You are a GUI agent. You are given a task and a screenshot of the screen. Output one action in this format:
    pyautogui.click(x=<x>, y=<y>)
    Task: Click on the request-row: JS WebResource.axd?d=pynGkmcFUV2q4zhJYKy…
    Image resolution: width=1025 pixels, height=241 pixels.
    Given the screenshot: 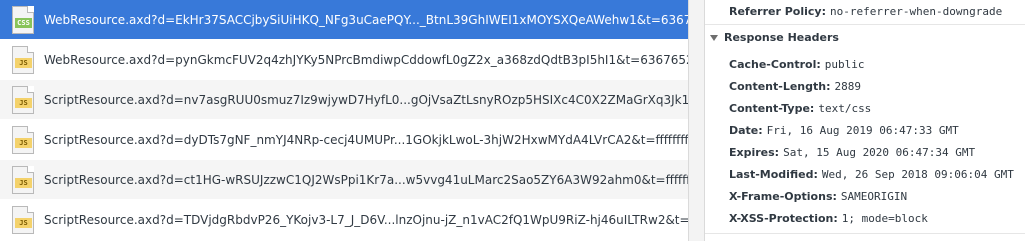 What is the action you would take?
    pyautogui.click(x=344, y=59)
    